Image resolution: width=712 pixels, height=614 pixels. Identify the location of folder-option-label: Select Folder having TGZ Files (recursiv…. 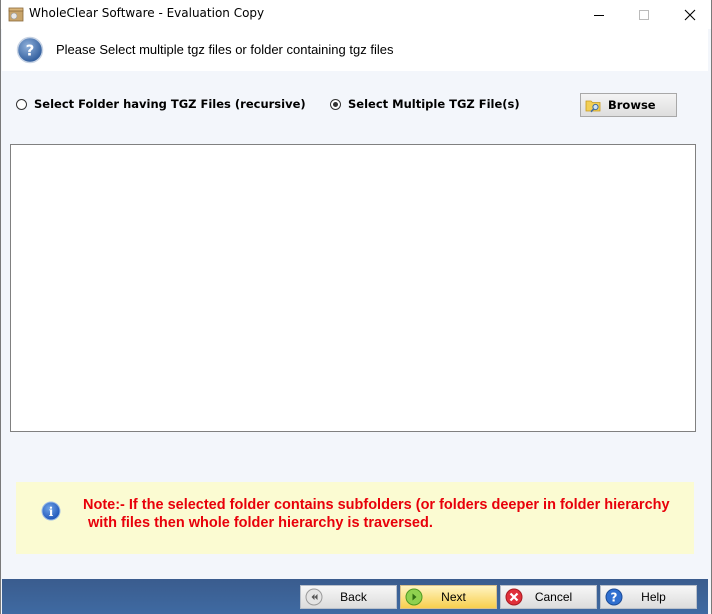
(170, 104).